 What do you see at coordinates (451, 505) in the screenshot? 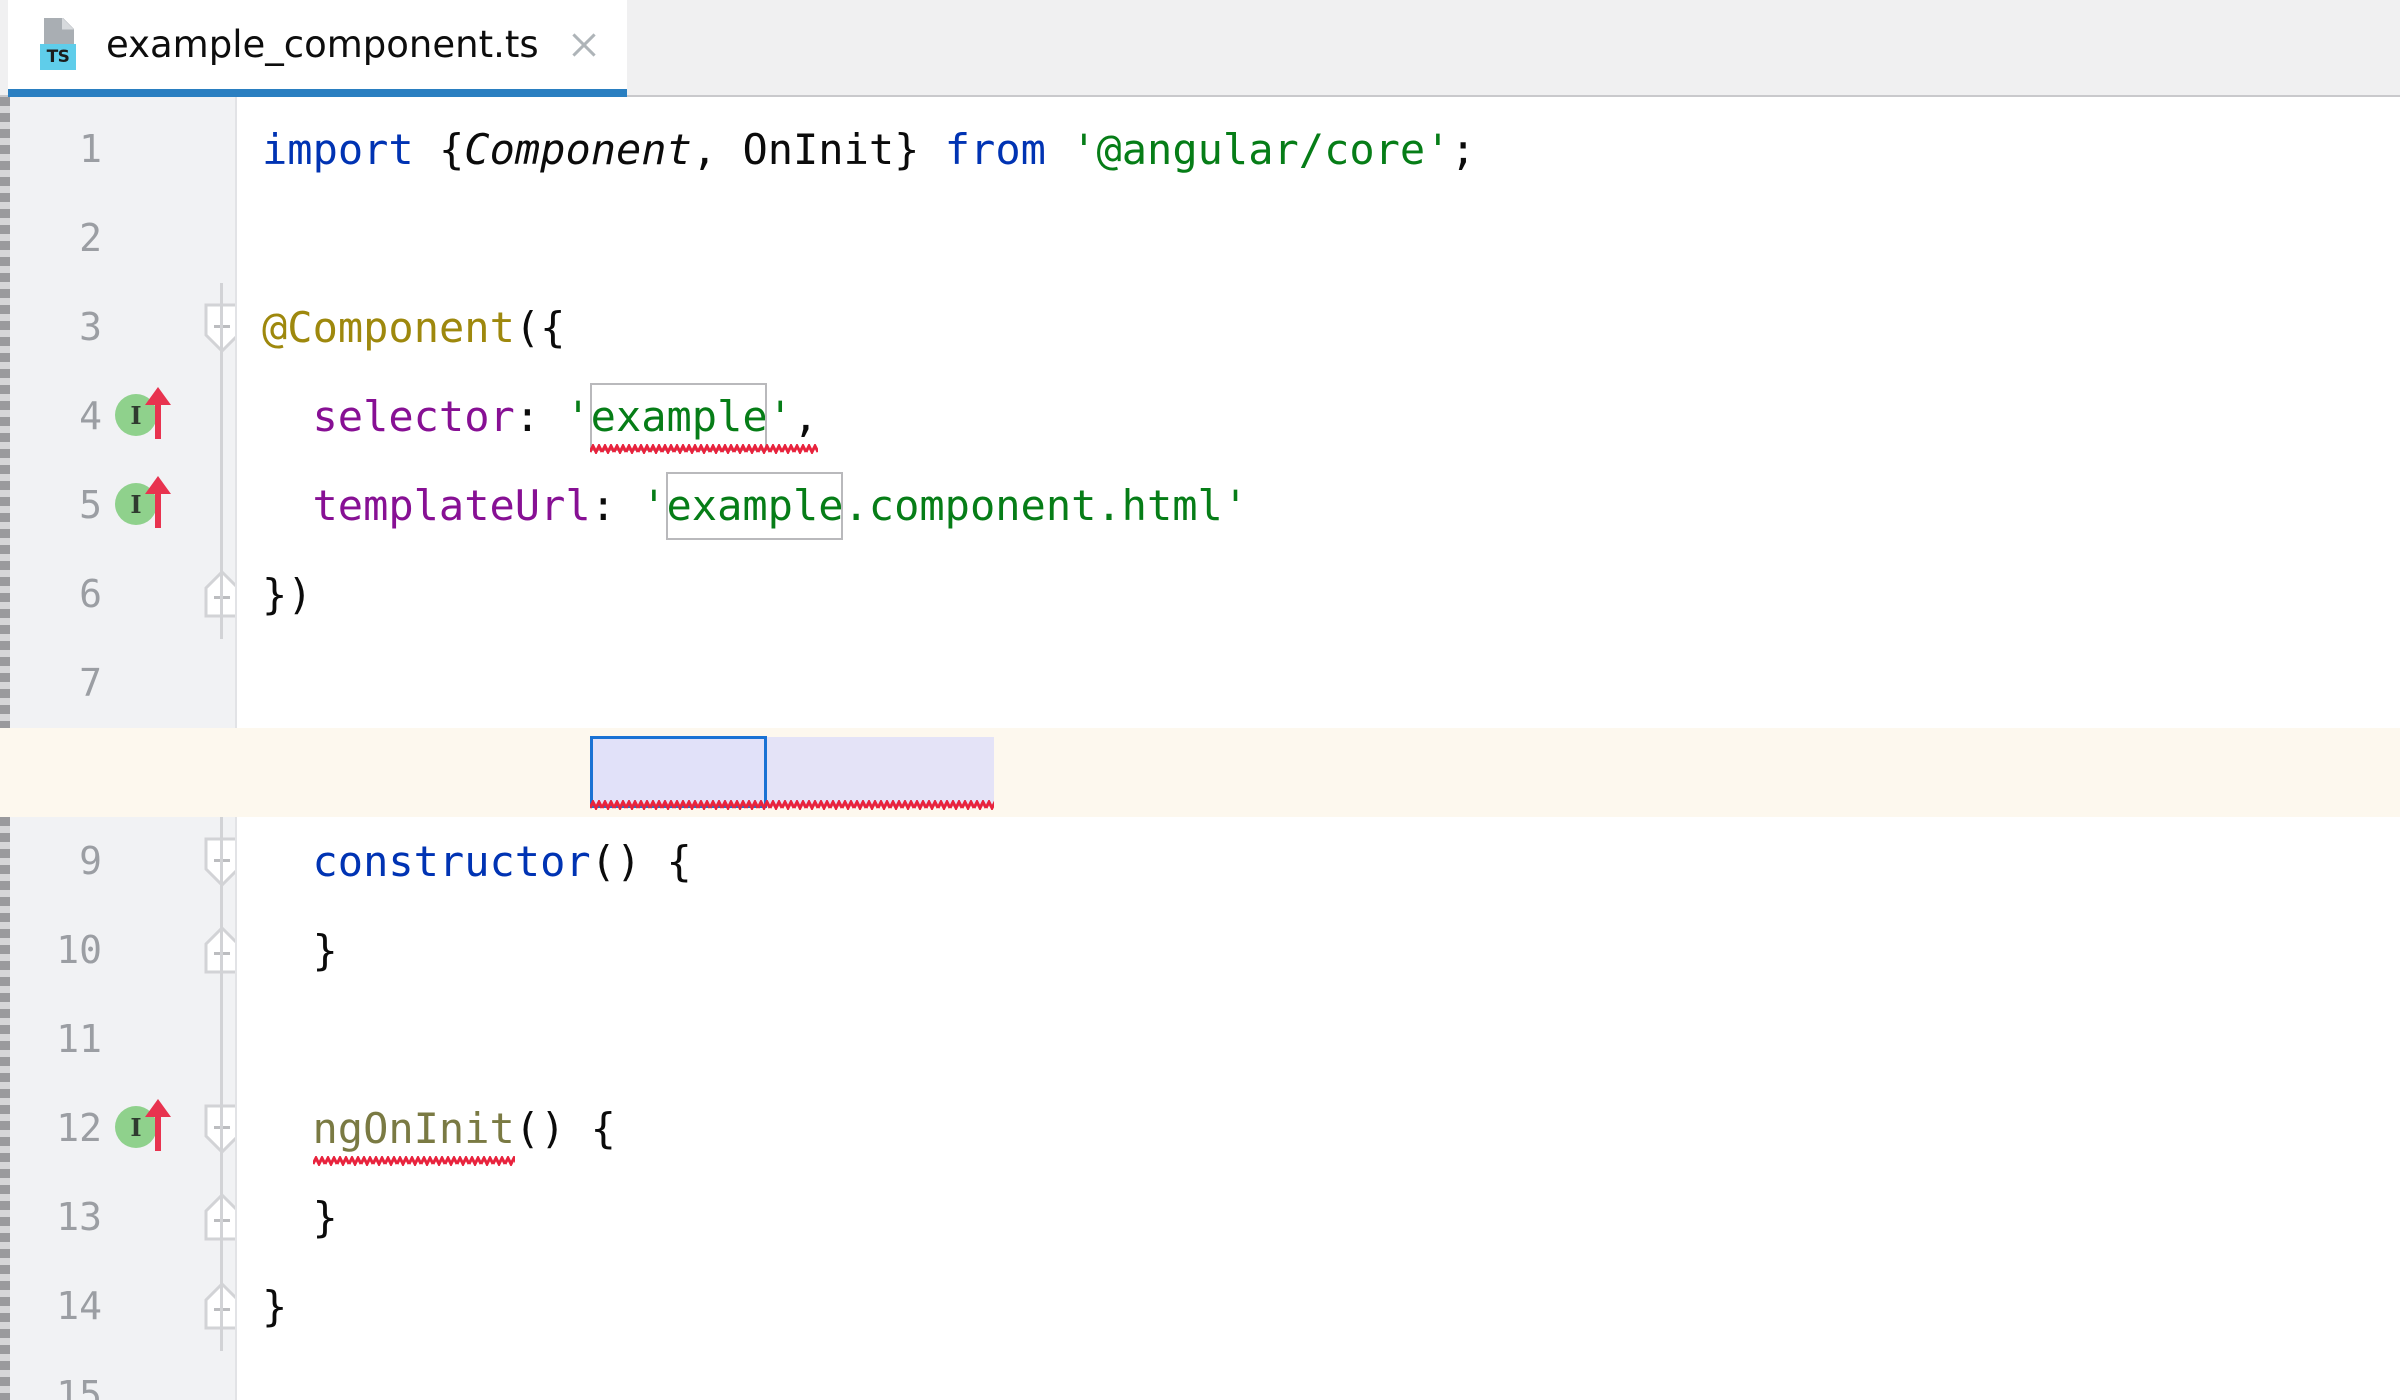
I see `code-token: templateUrl` at bounding box center [451, 505].